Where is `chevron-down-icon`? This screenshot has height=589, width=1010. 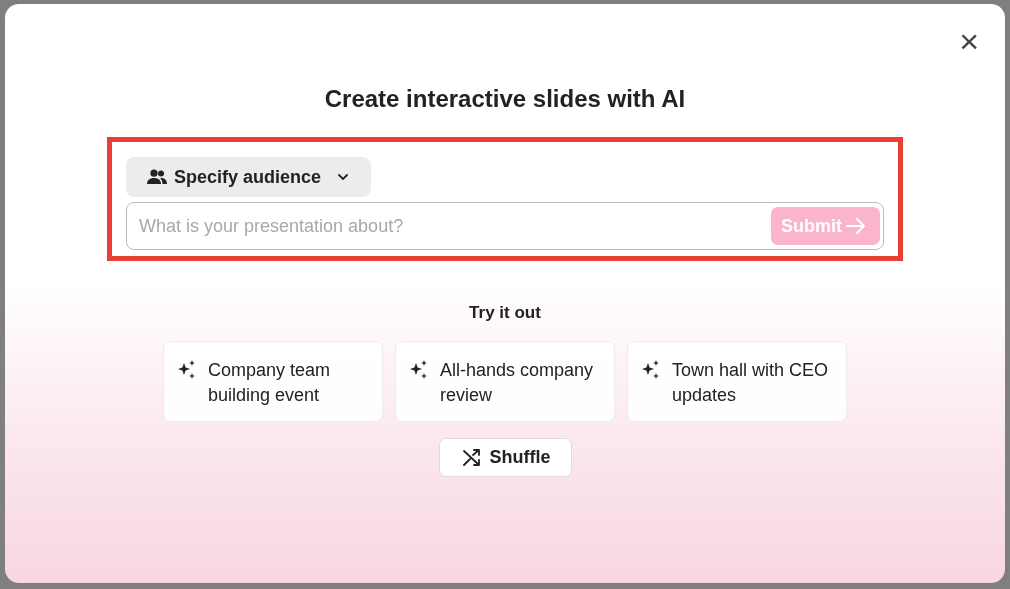
chevron-down-icon is located at coordinates (343, 177).